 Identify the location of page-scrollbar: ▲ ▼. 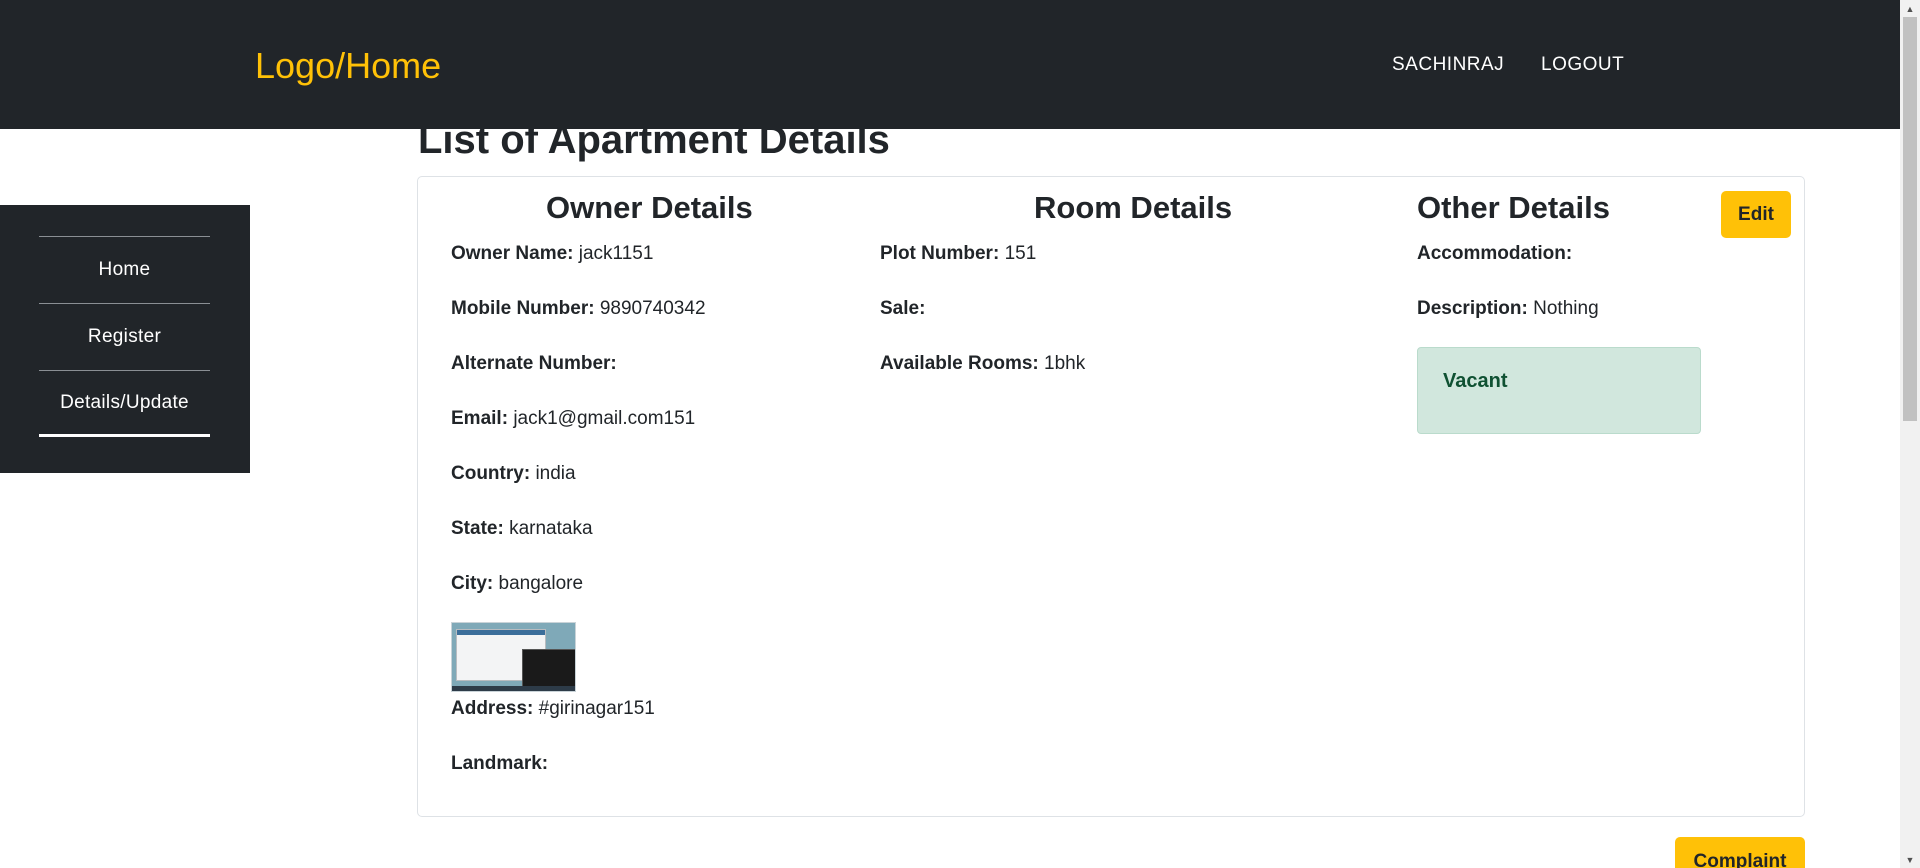
(1910, 434).